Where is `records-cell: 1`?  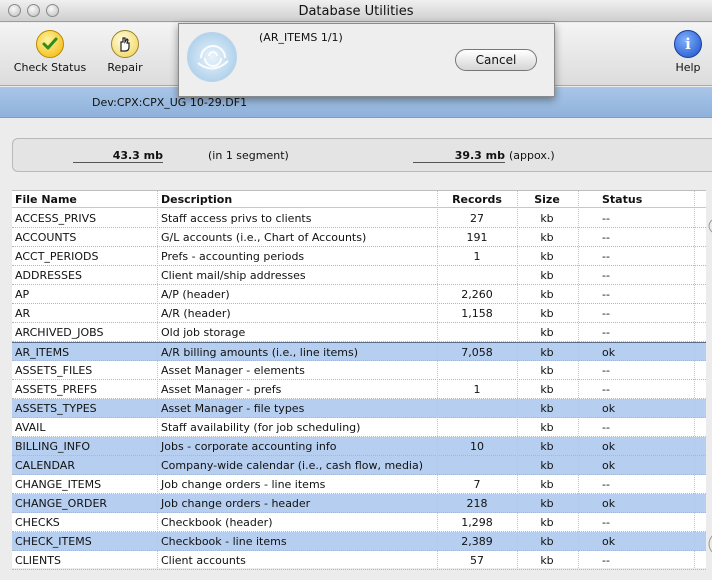 records-cell: 1 is located at coordinates (477, 389).